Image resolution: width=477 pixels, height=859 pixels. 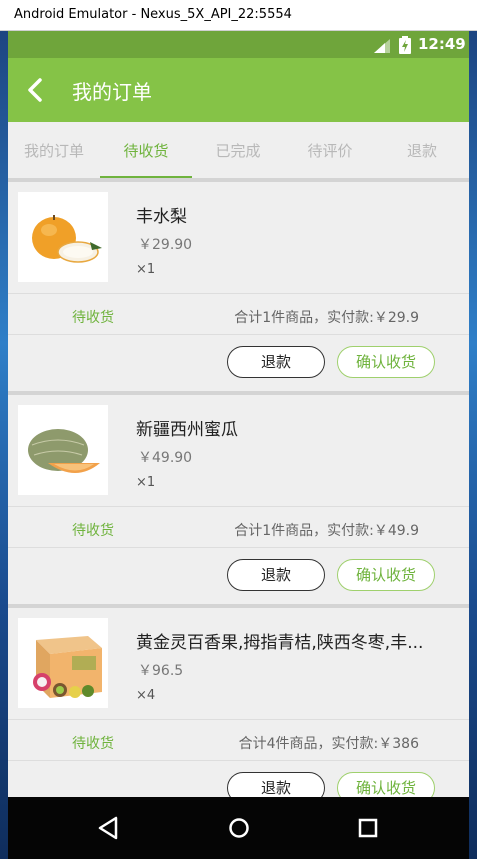 I want to click on order-total: 合计1件商品，实付款:￥29.9, so click(x=326, y=318).